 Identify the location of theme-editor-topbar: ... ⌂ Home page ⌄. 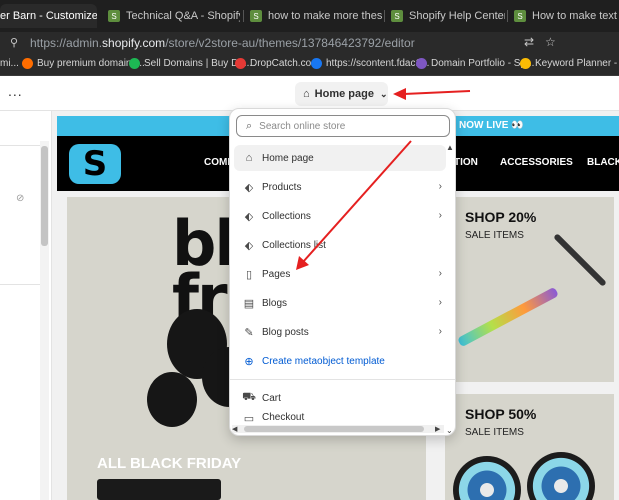
(309, 94).